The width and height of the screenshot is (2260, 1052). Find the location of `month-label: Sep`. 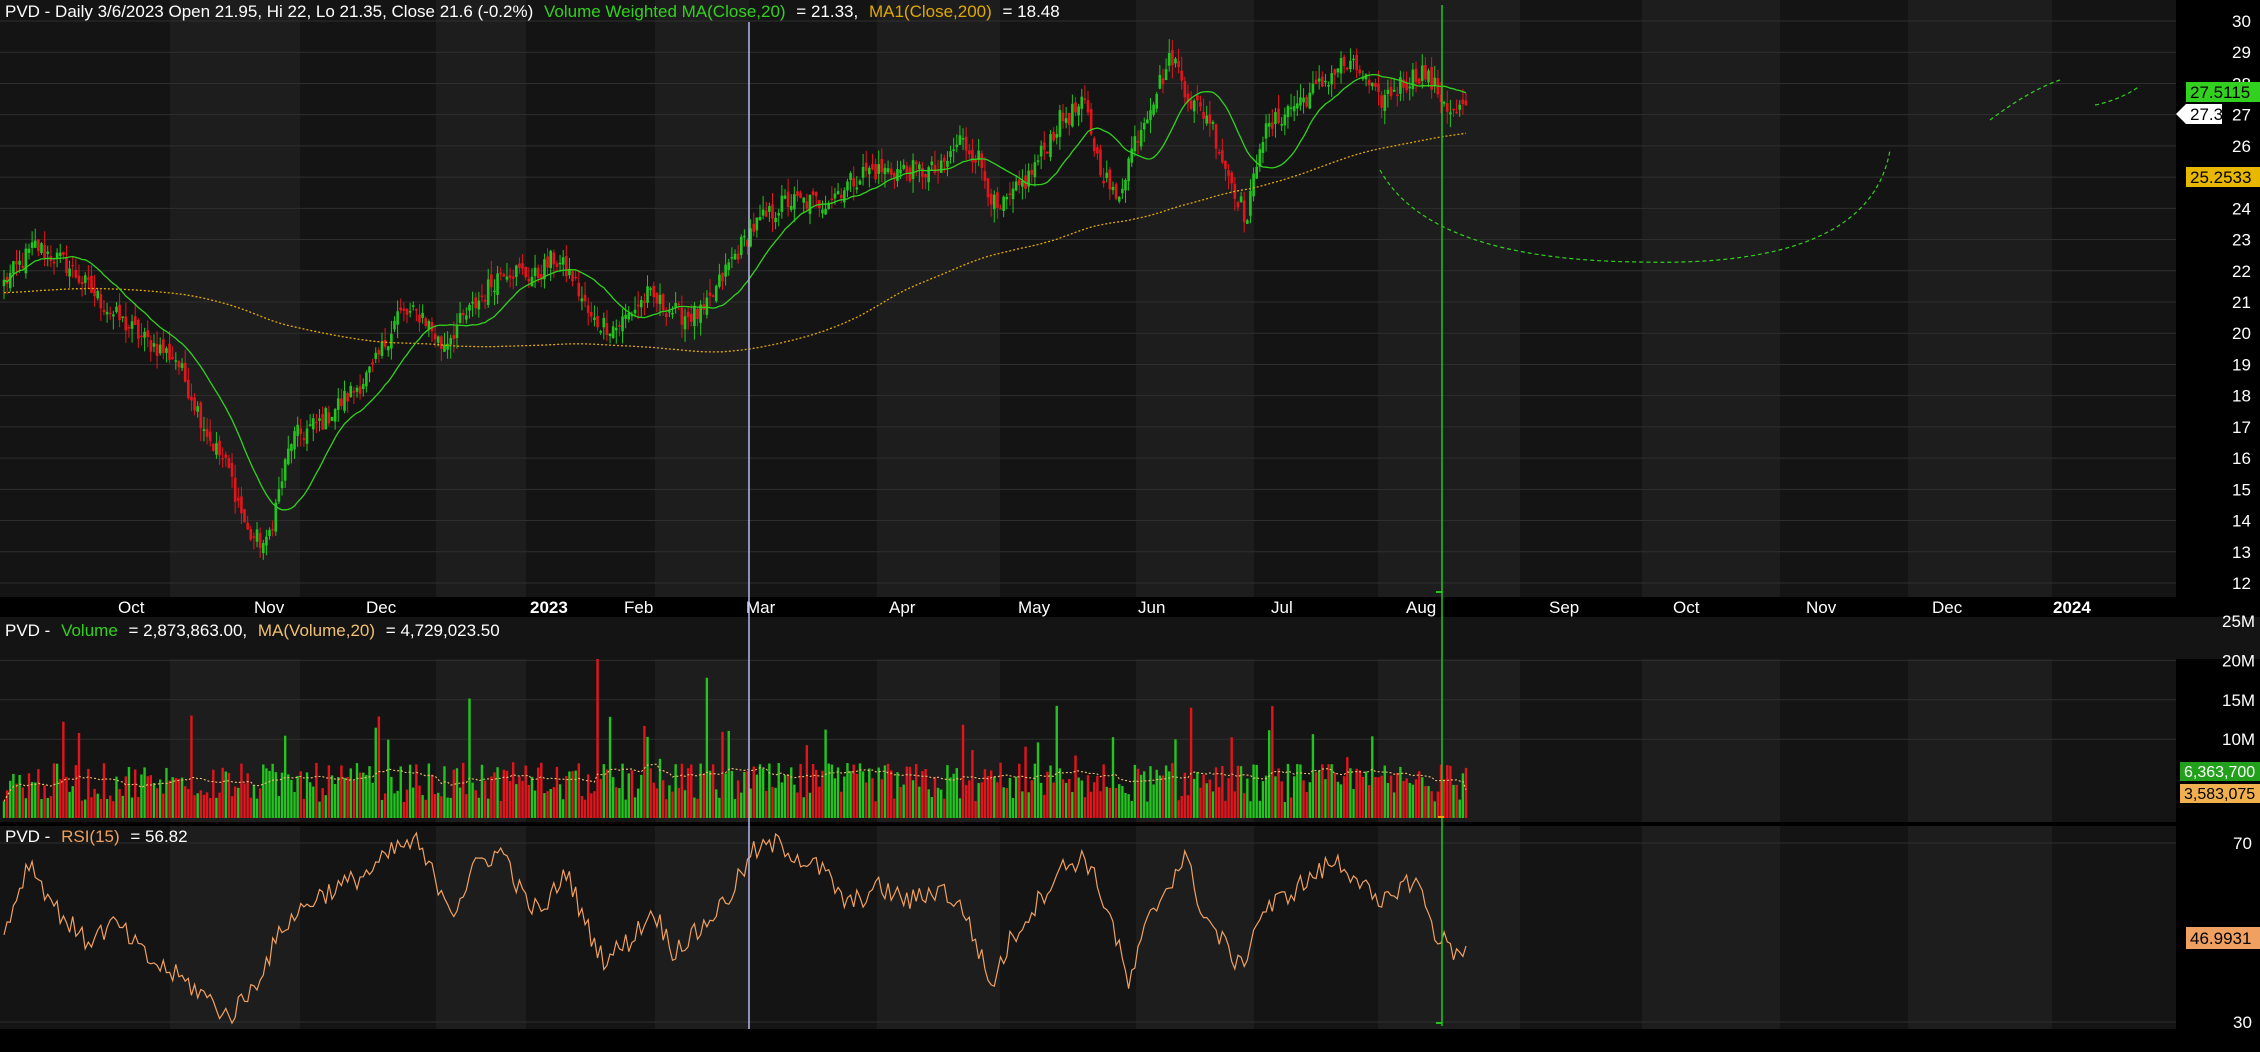

month-label: Sep is located at coordinates (1564, 607).